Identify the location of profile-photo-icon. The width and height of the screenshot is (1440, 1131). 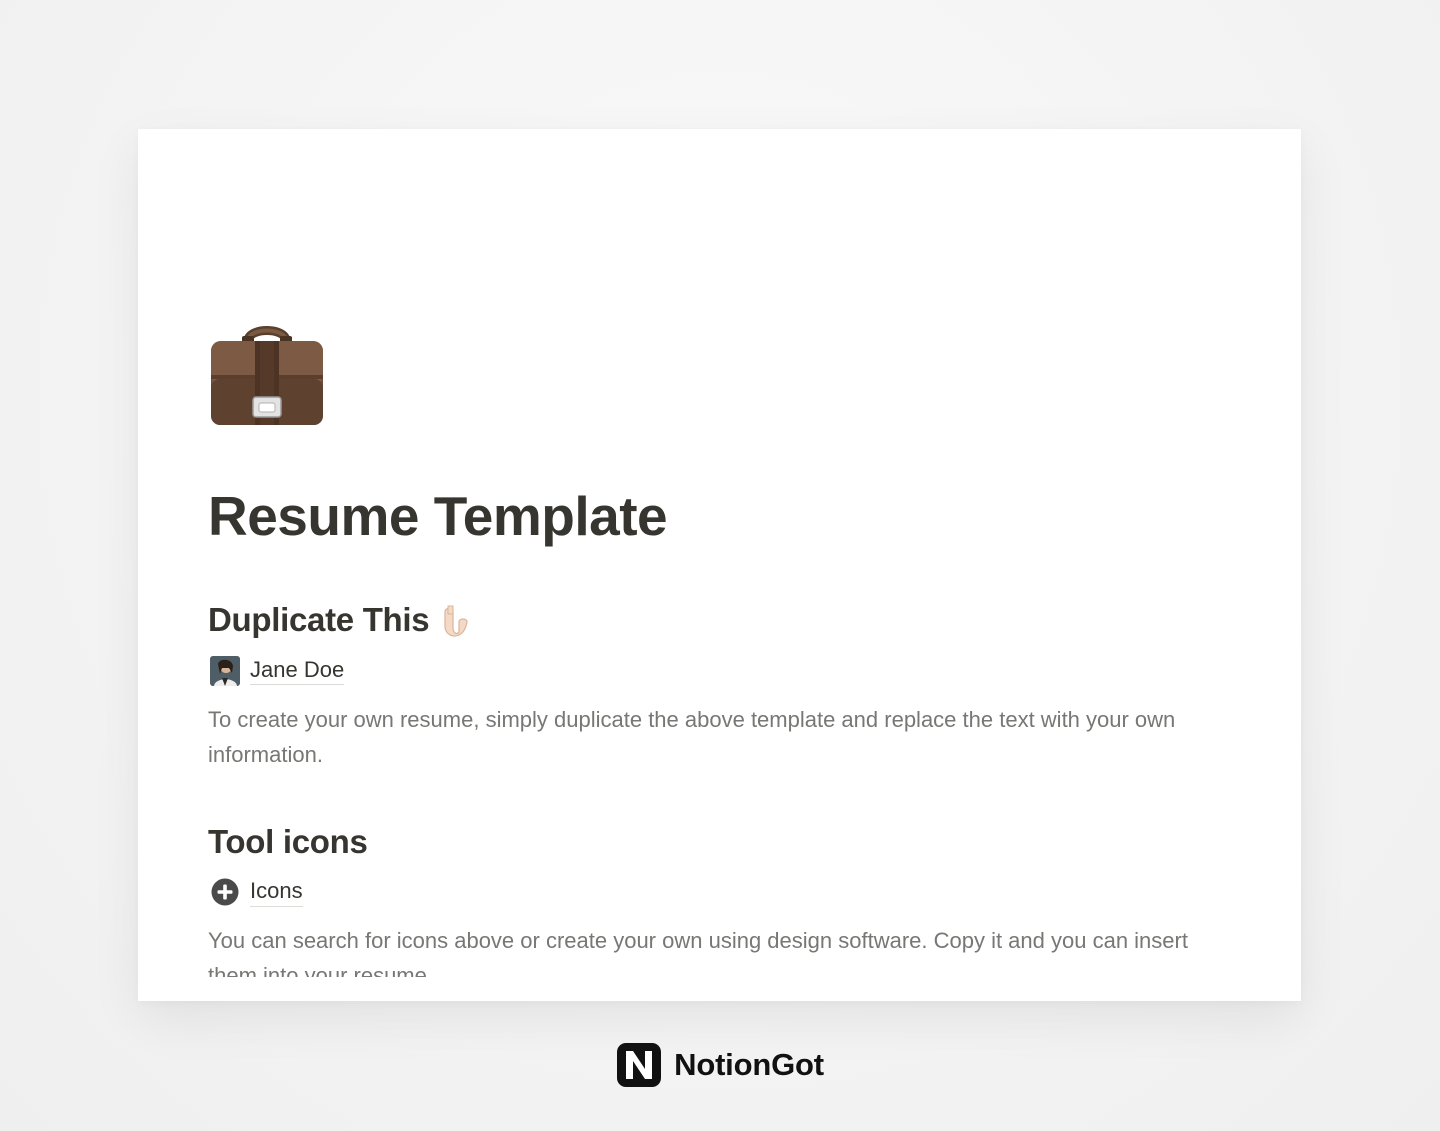
(225, 670).